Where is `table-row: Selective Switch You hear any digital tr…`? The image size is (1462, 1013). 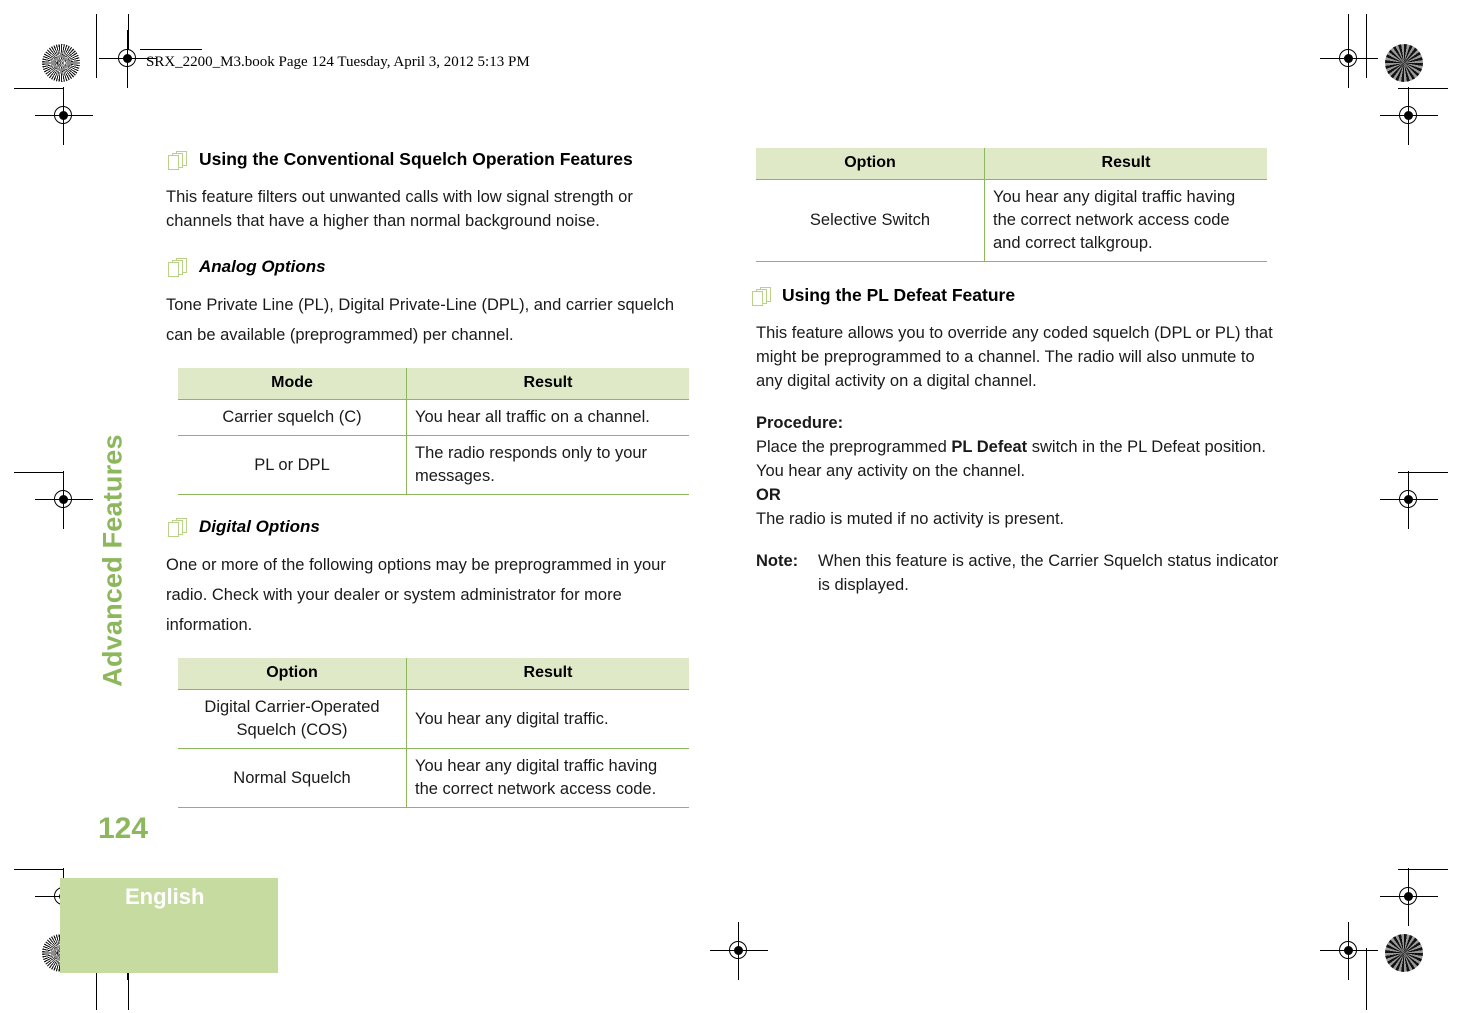
table-row: Selective Switch You hear any digital tr… is located at coordinates (1011, 220).